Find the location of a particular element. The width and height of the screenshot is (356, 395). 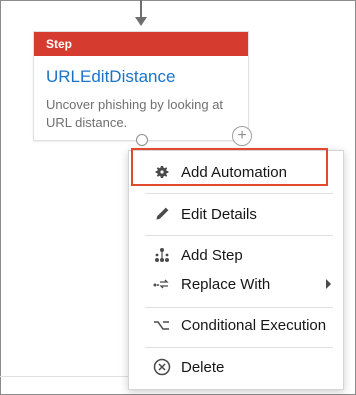

menu-item-replace-with: Replace With is located at coordinates (236, 284).